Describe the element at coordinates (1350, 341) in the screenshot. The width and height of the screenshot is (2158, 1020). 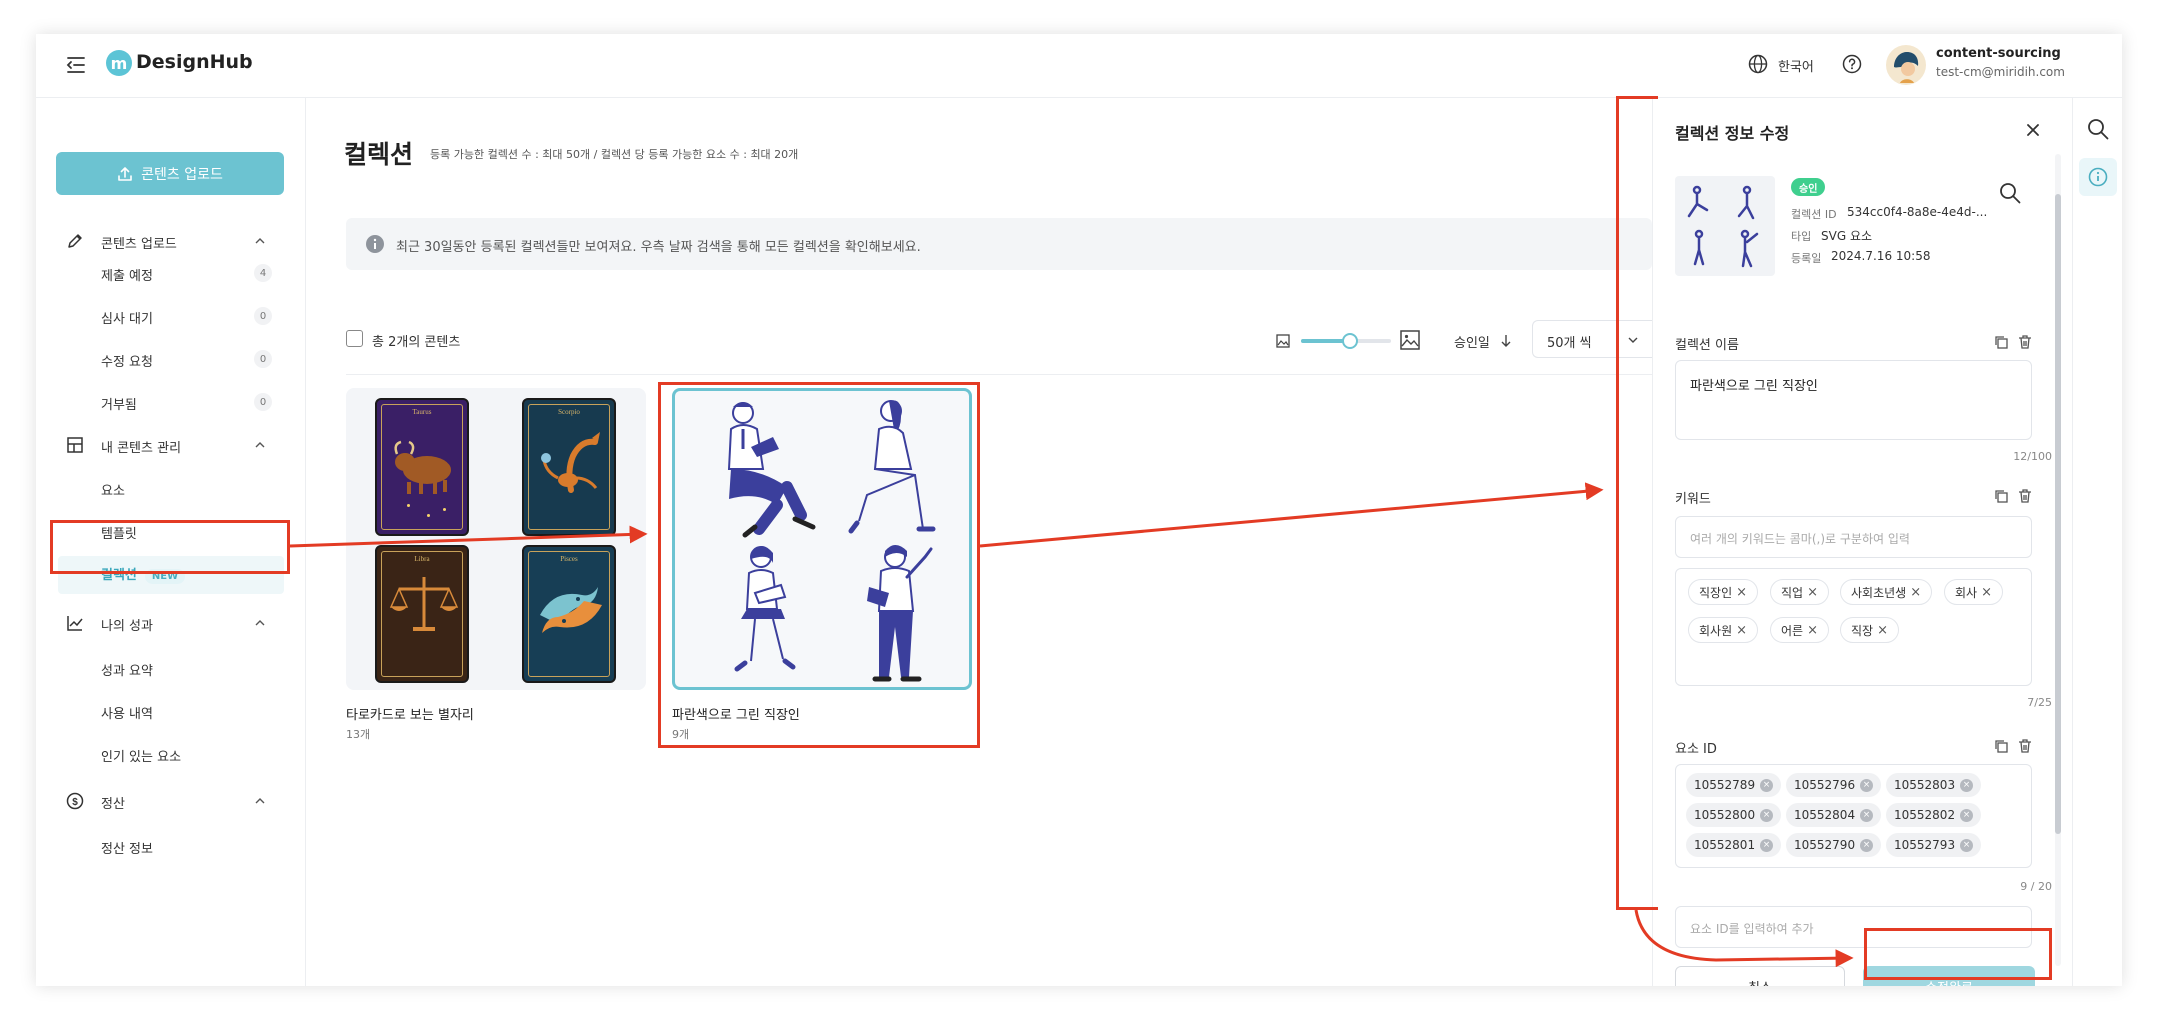
I see `zoom-thumb` at that location.